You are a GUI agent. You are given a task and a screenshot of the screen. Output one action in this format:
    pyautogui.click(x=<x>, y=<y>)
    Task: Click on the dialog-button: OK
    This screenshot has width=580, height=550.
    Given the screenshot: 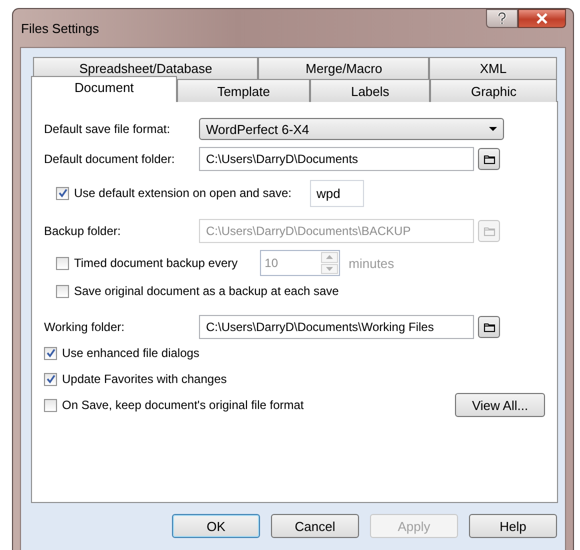 What is the action you would take?
    pyautogui.click(x=216, y=526)
    